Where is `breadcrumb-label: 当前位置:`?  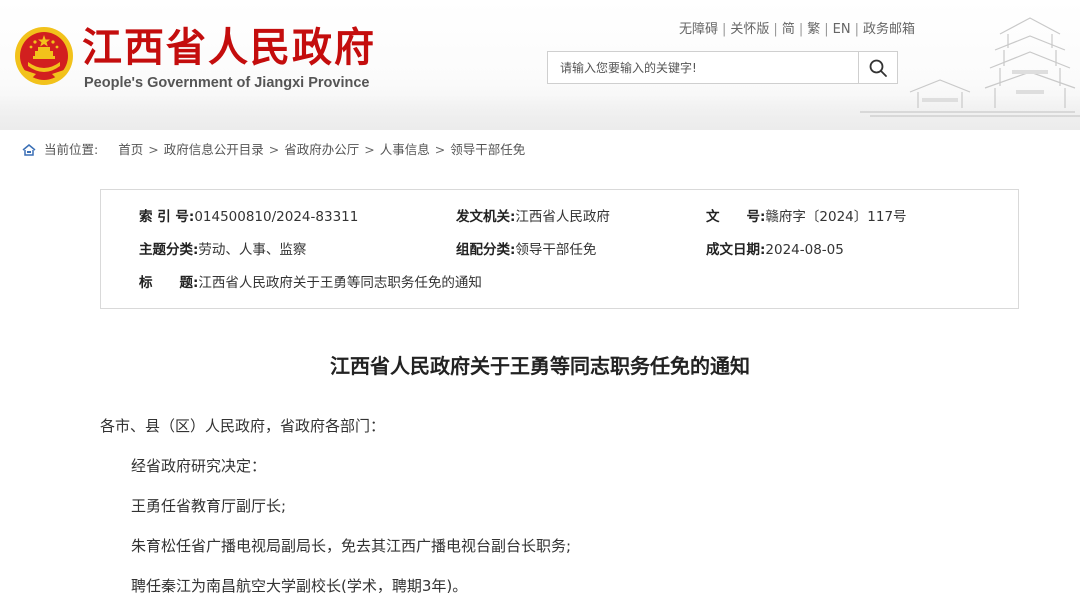
breadcrumb-label: 当前位置: is located at coordinates (71, 149).